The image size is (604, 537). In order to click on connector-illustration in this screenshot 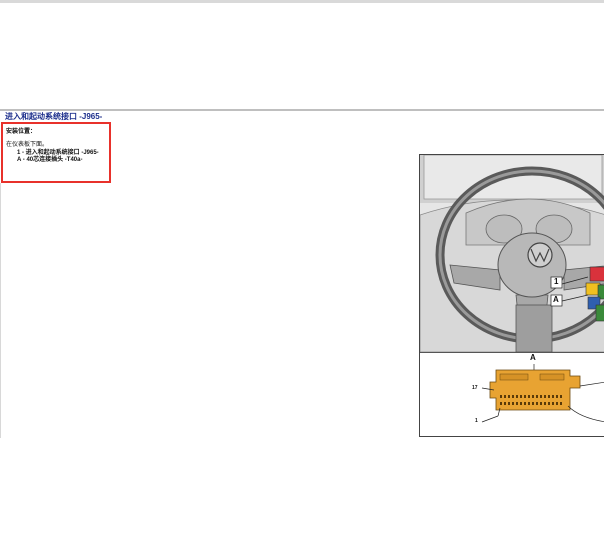, I will do `click(542, 393)`.